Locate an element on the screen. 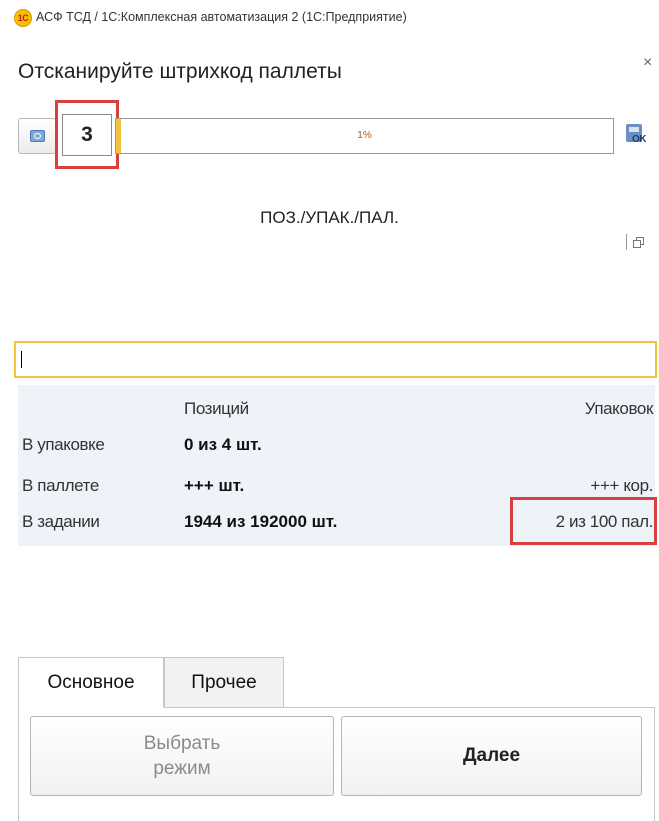 This screenshot has height=821, width=659. row-packages-pallet: +++ кор. is located at coordinates (621, 485).